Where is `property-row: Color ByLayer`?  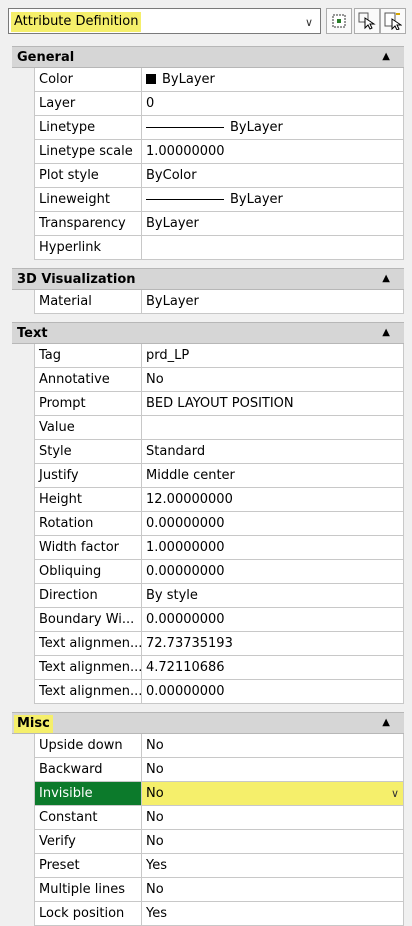 property-row: Color ByLayer is located at coordinates (208, 80).